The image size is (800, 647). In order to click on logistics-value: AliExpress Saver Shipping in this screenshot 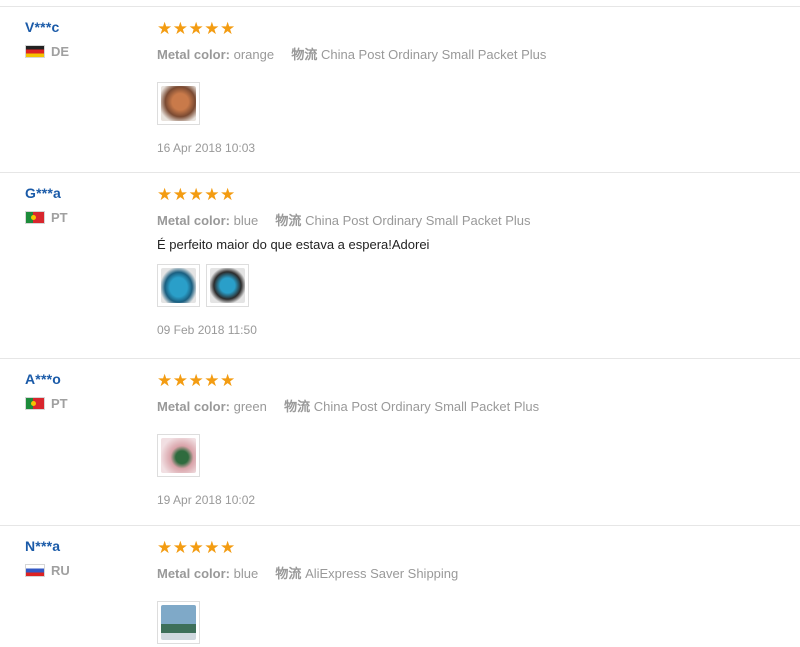, I will do `click(382, 573)`.